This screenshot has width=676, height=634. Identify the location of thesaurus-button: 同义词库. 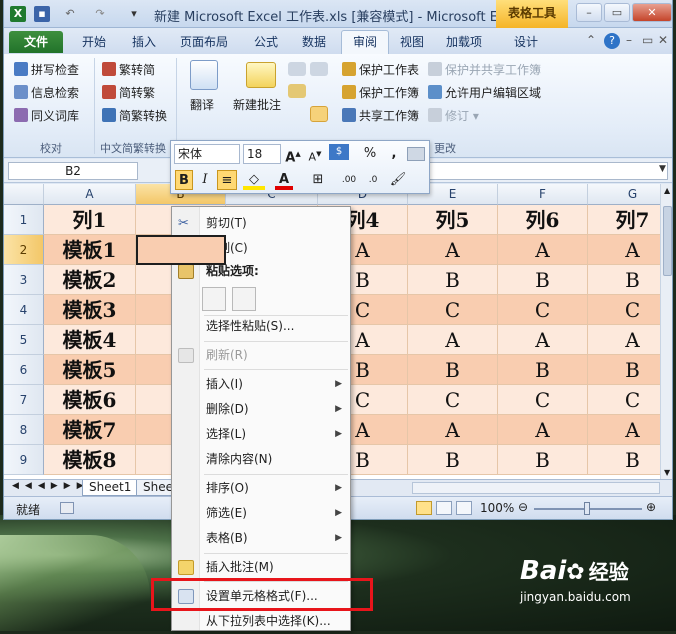
(46, 115).